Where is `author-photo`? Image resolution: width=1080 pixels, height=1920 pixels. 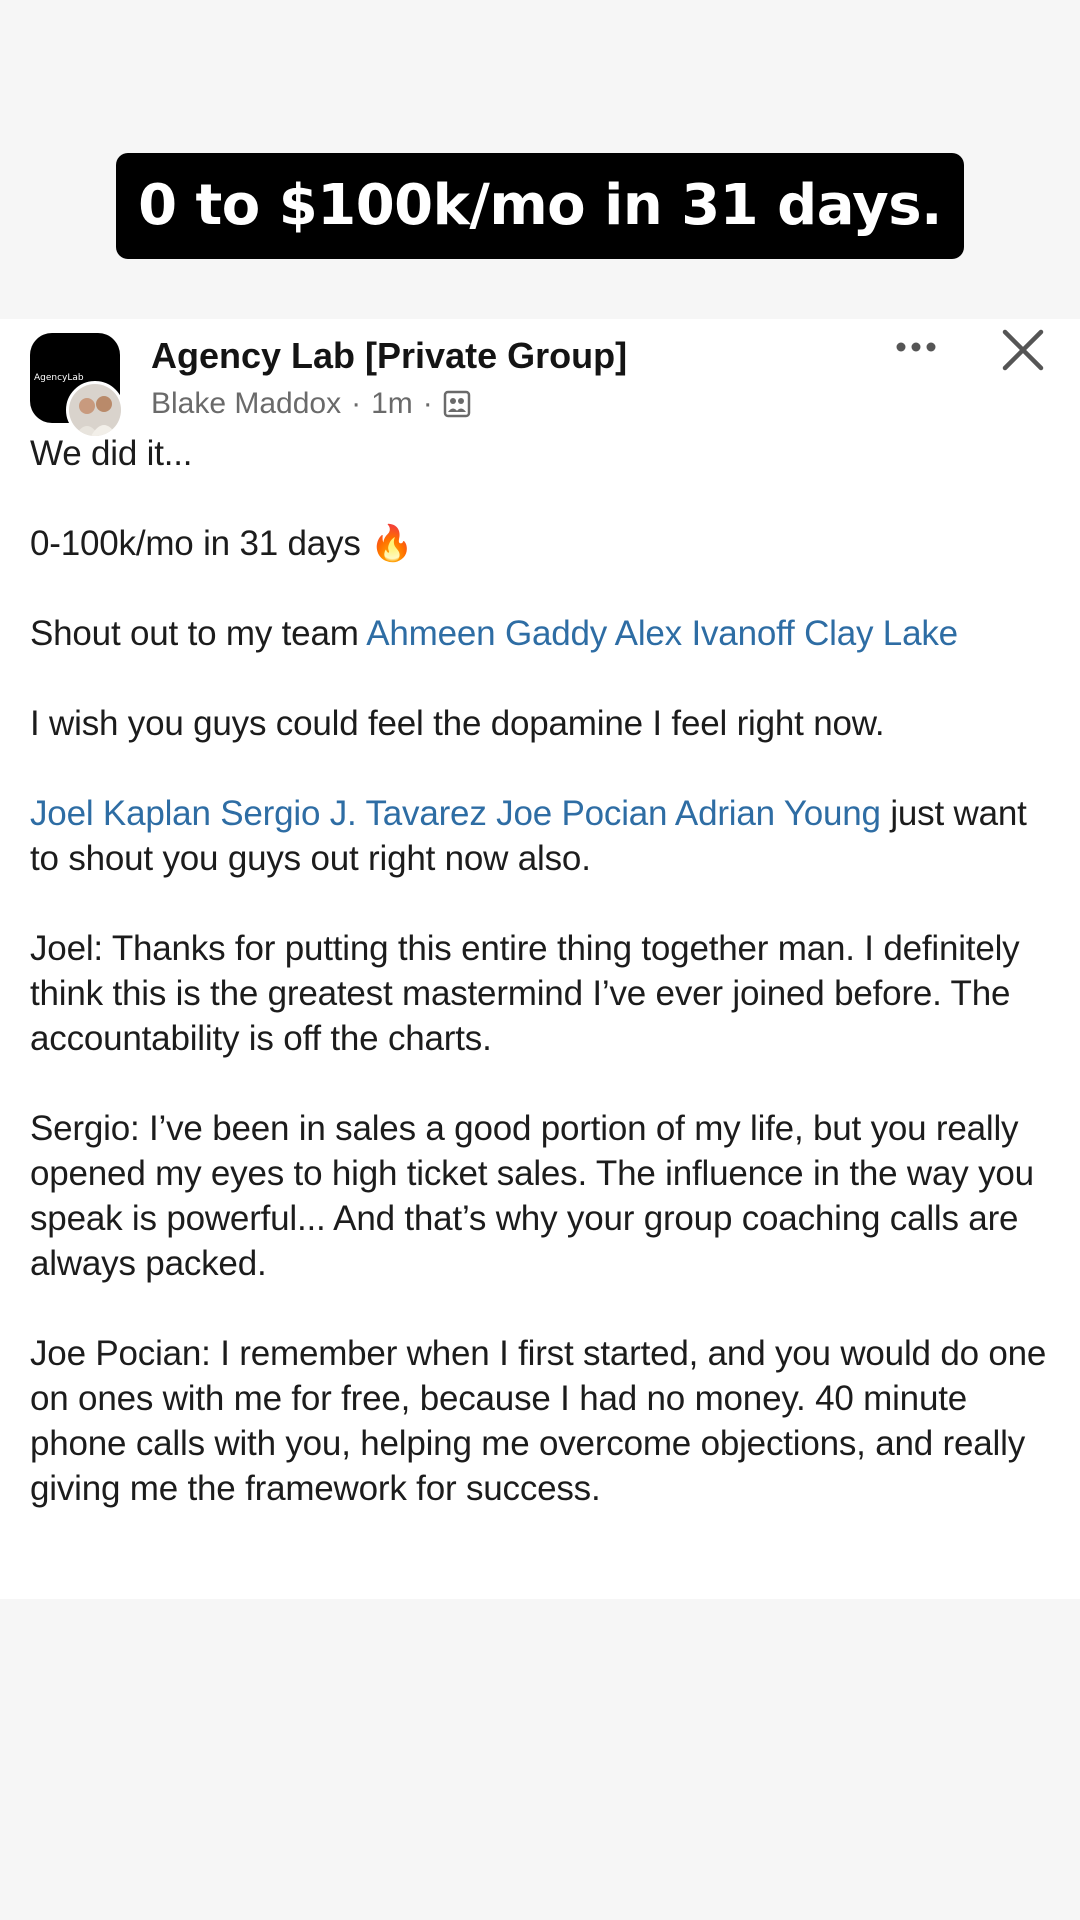 author-photo is located at coordinates (95, 410).